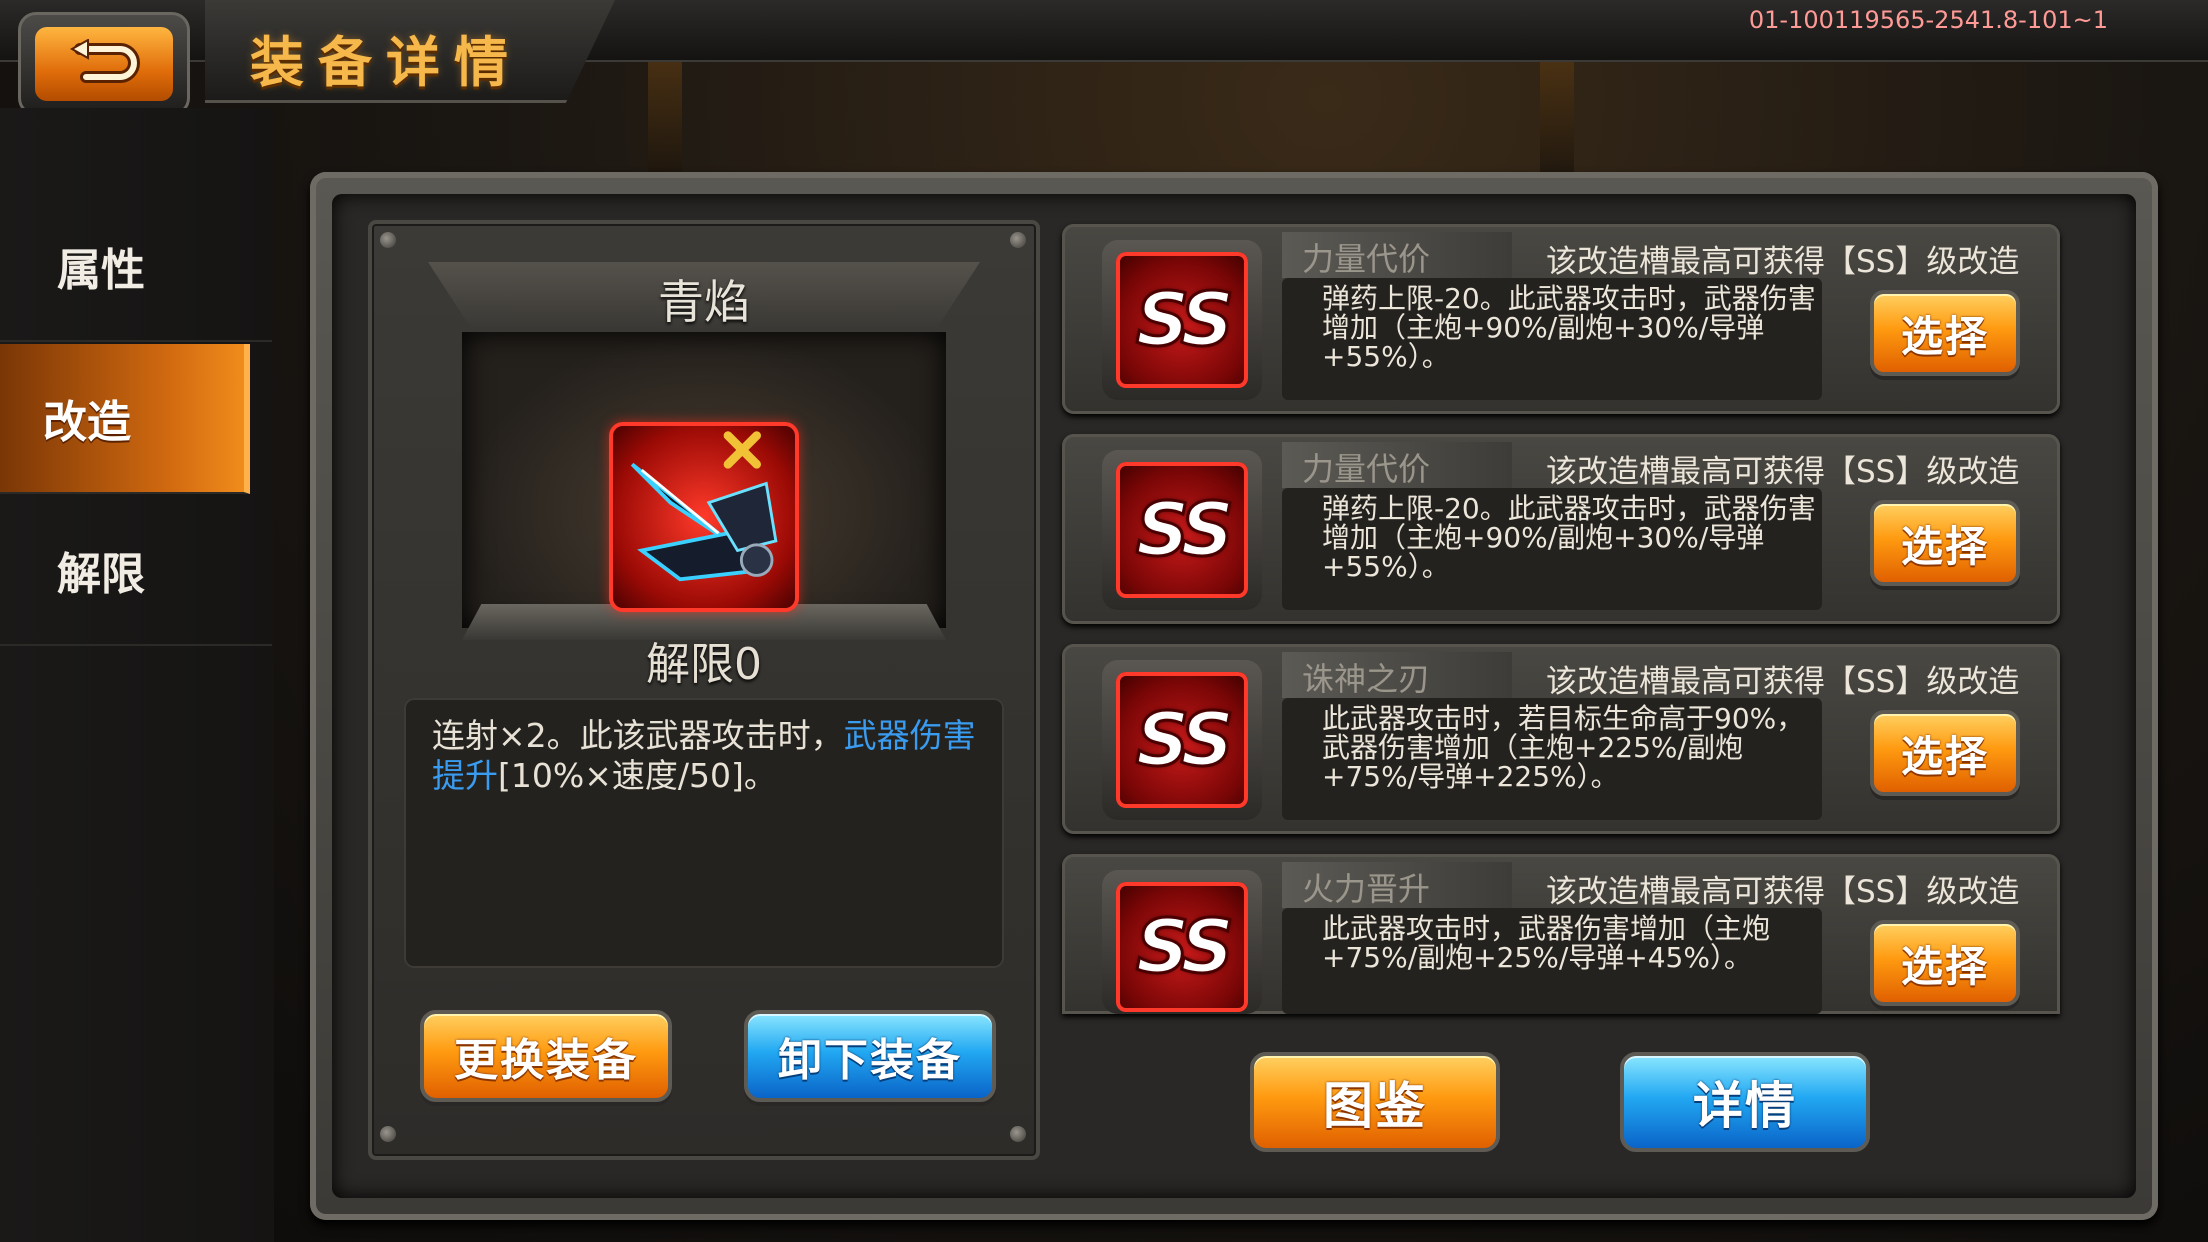 Image resolution: width=2208 pixels, height=1242 pixels. I want to click on catalog-button: 图鉴, so click(1375, 1102).